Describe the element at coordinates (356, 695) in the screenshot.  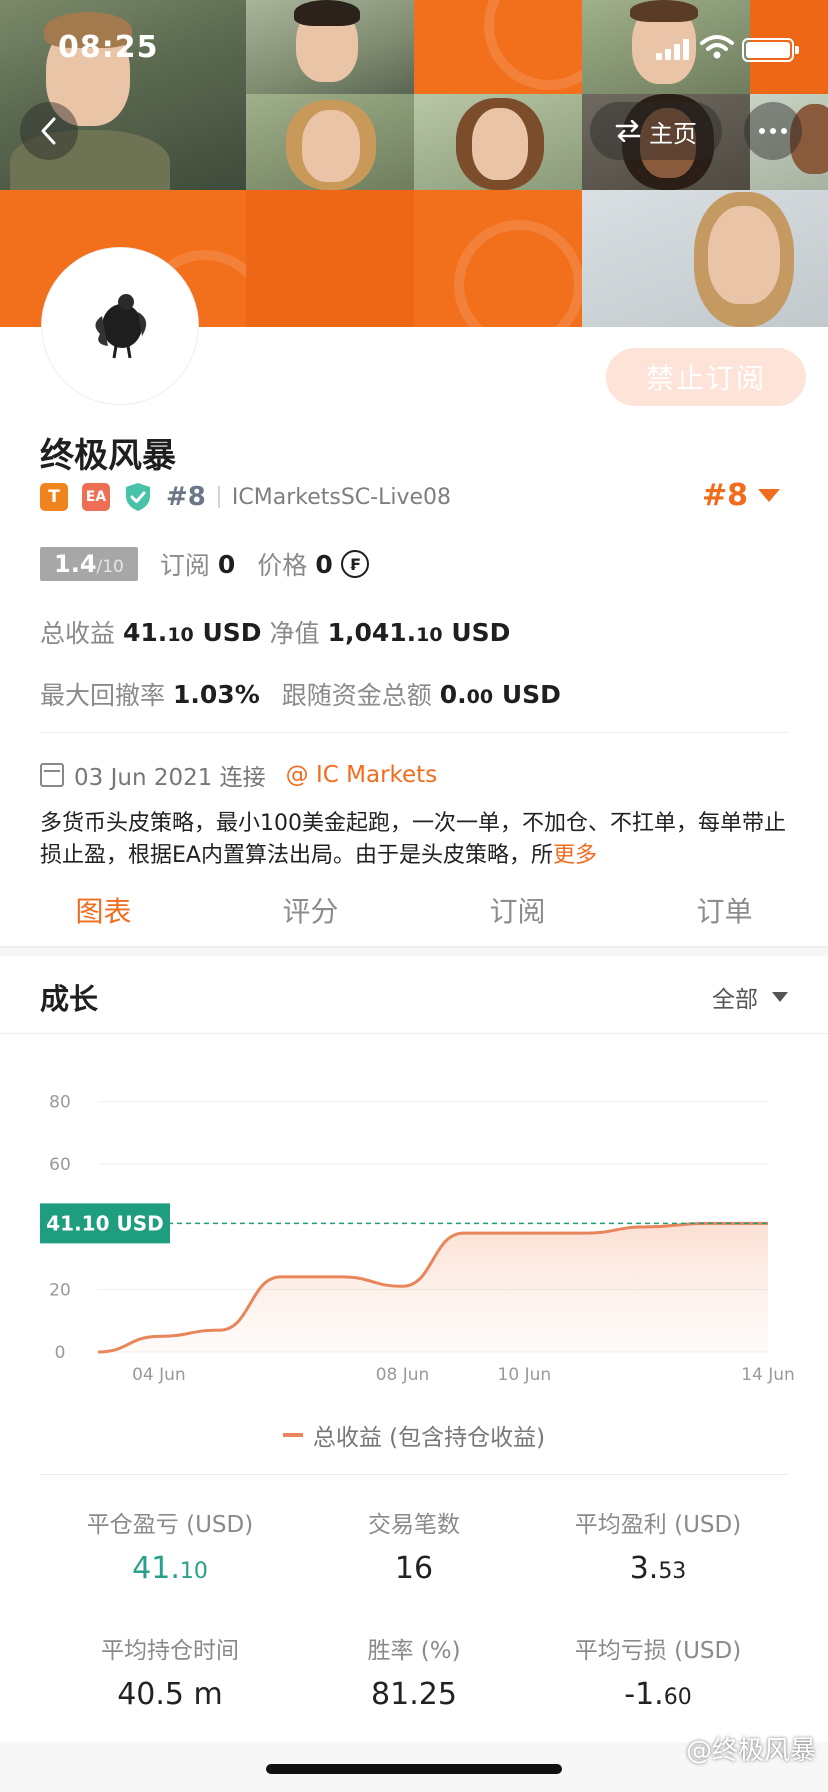
I see `follow-funds-label: 跟随资金总额` at that location.